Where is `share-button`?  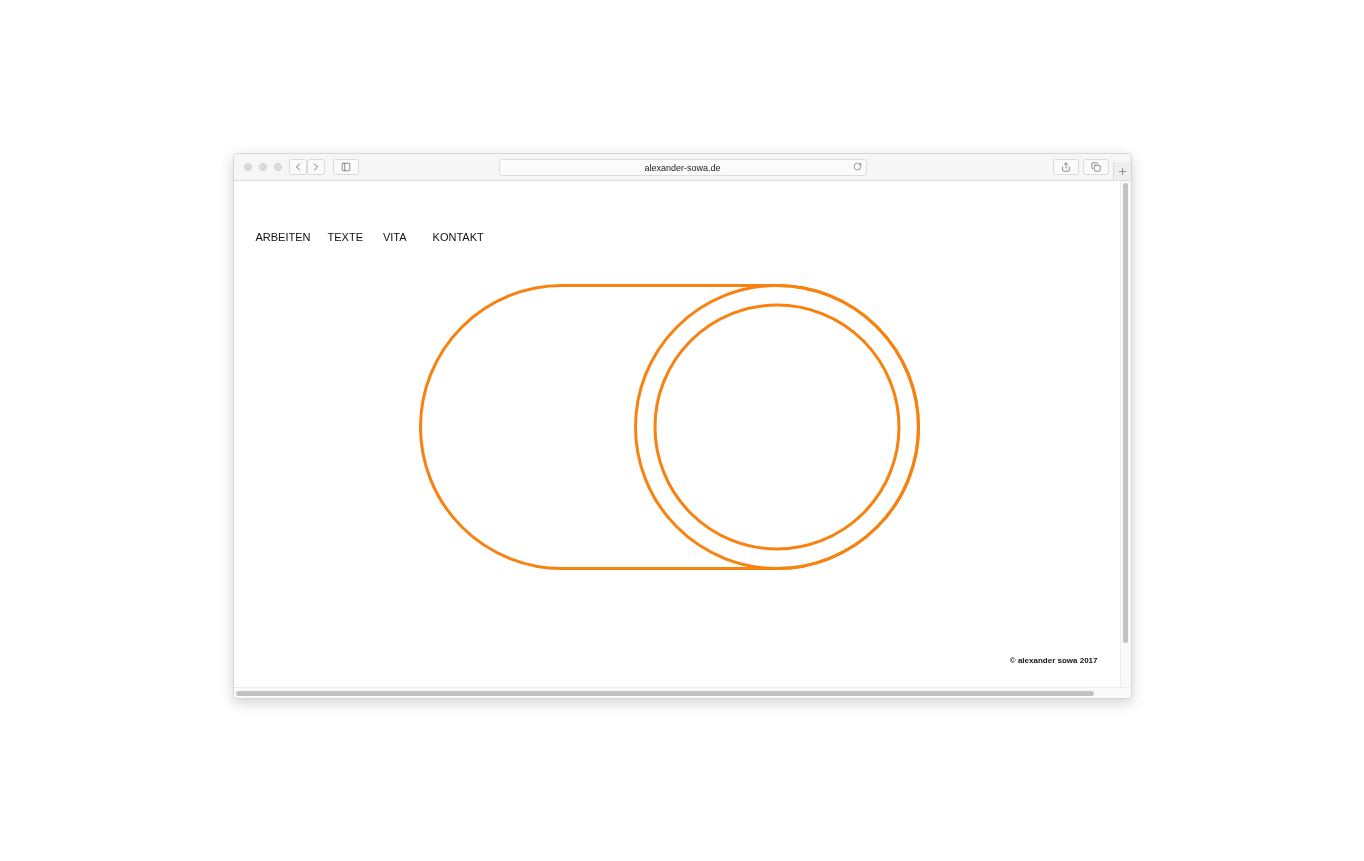
share-button is located at coordinates (1065, 167).